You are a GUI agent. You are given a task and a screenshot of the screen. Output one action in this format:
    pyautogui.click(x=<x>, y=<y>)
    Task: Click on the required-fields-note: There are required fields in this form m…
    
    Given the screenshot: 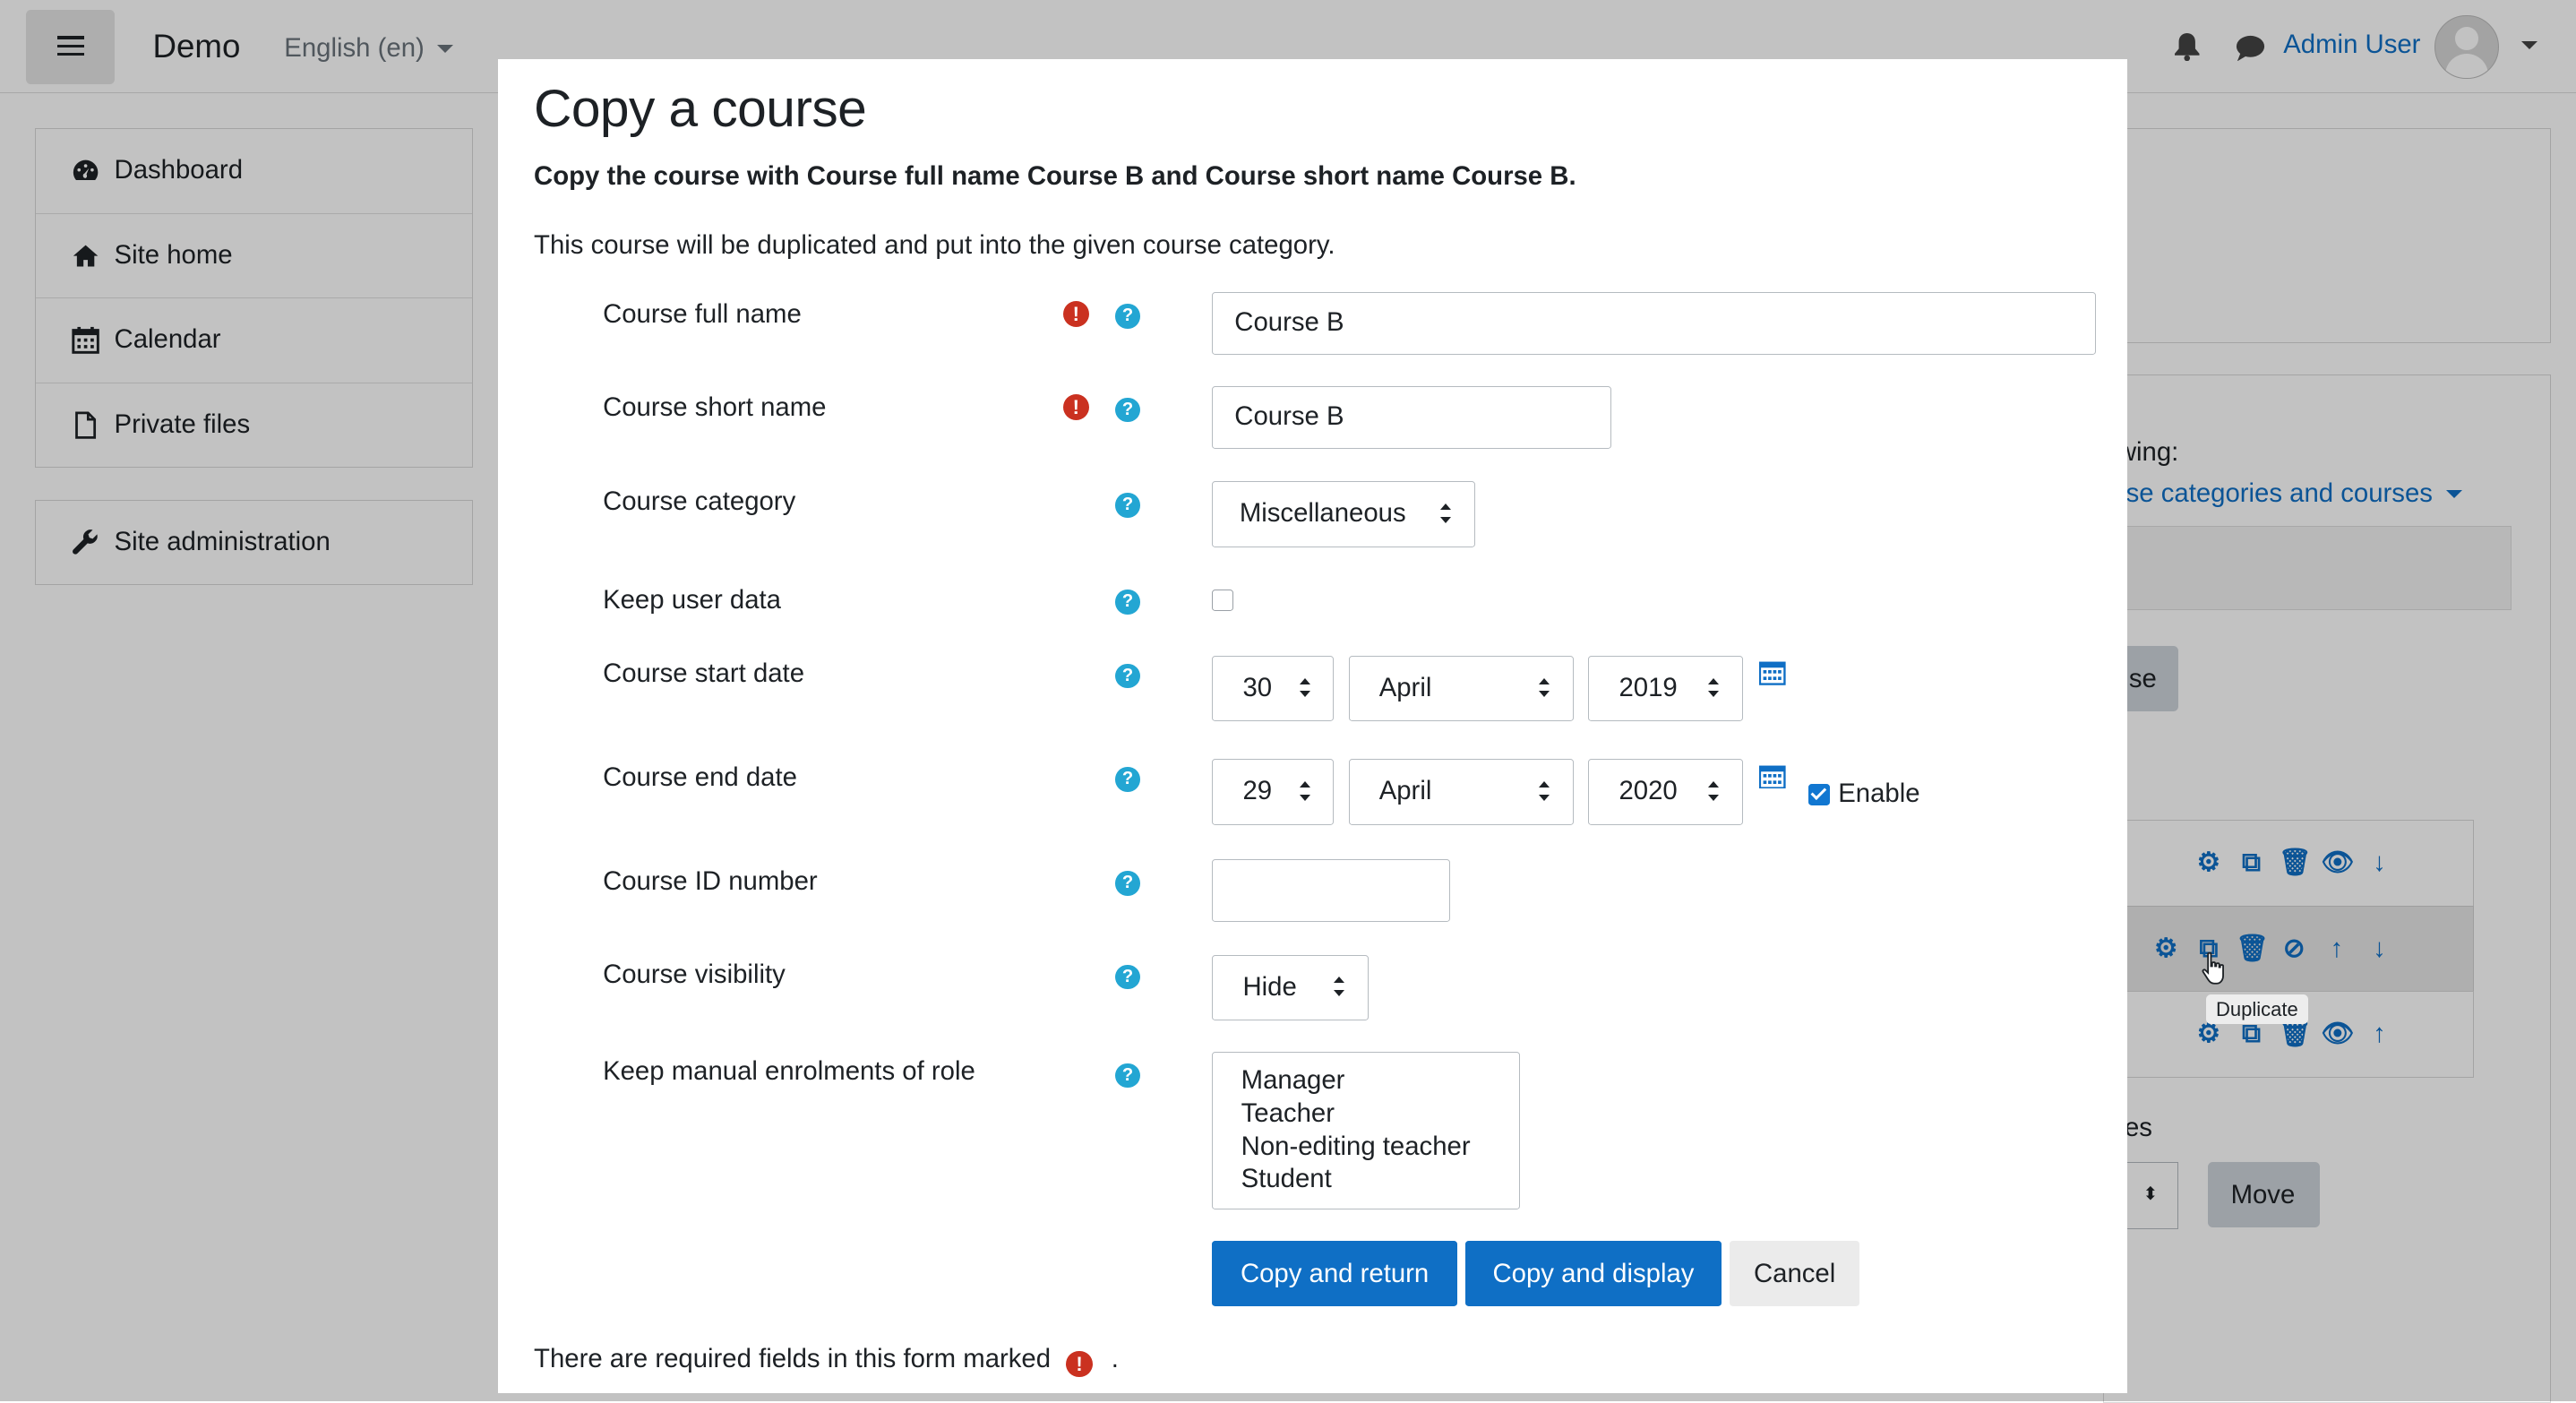 What is the action you would take?
    pyautogui.click(x=826, y=1361)
    